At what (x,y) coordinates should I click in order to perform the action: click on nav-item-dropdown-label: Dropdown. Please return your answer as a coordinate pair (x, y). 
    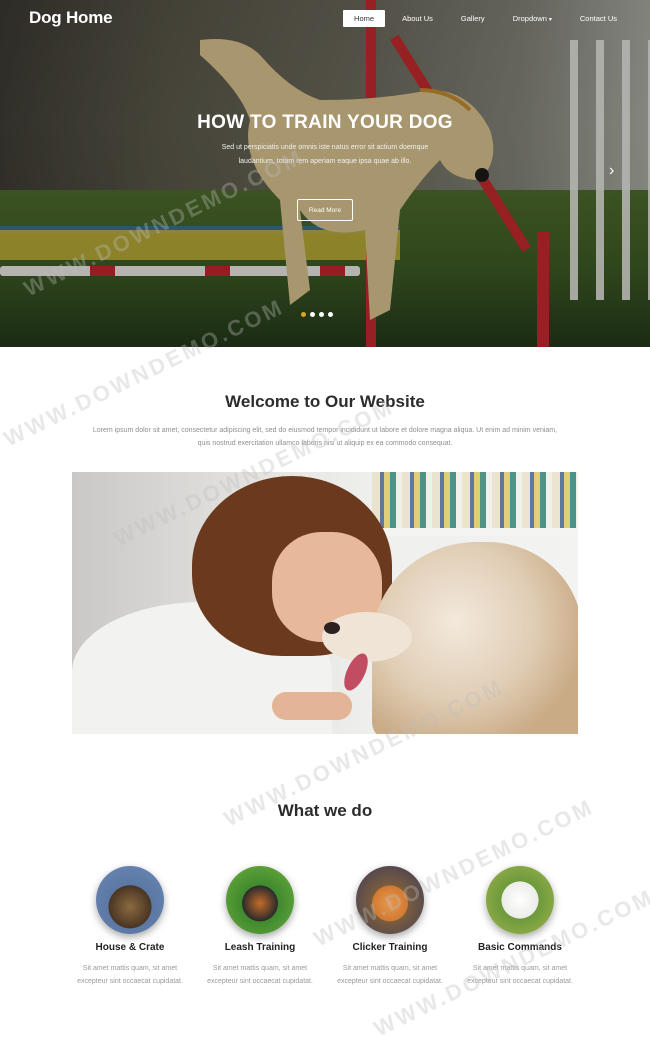
    Looking at the image, I should click on (529, 18).